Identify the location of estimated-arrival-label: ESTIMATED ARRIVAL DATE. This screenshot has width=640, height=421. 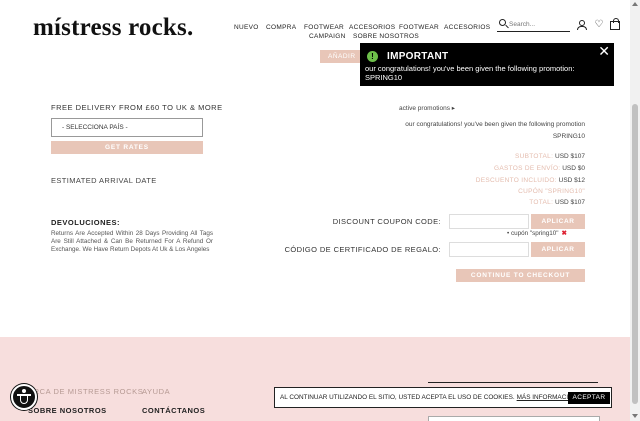
(104, 180).